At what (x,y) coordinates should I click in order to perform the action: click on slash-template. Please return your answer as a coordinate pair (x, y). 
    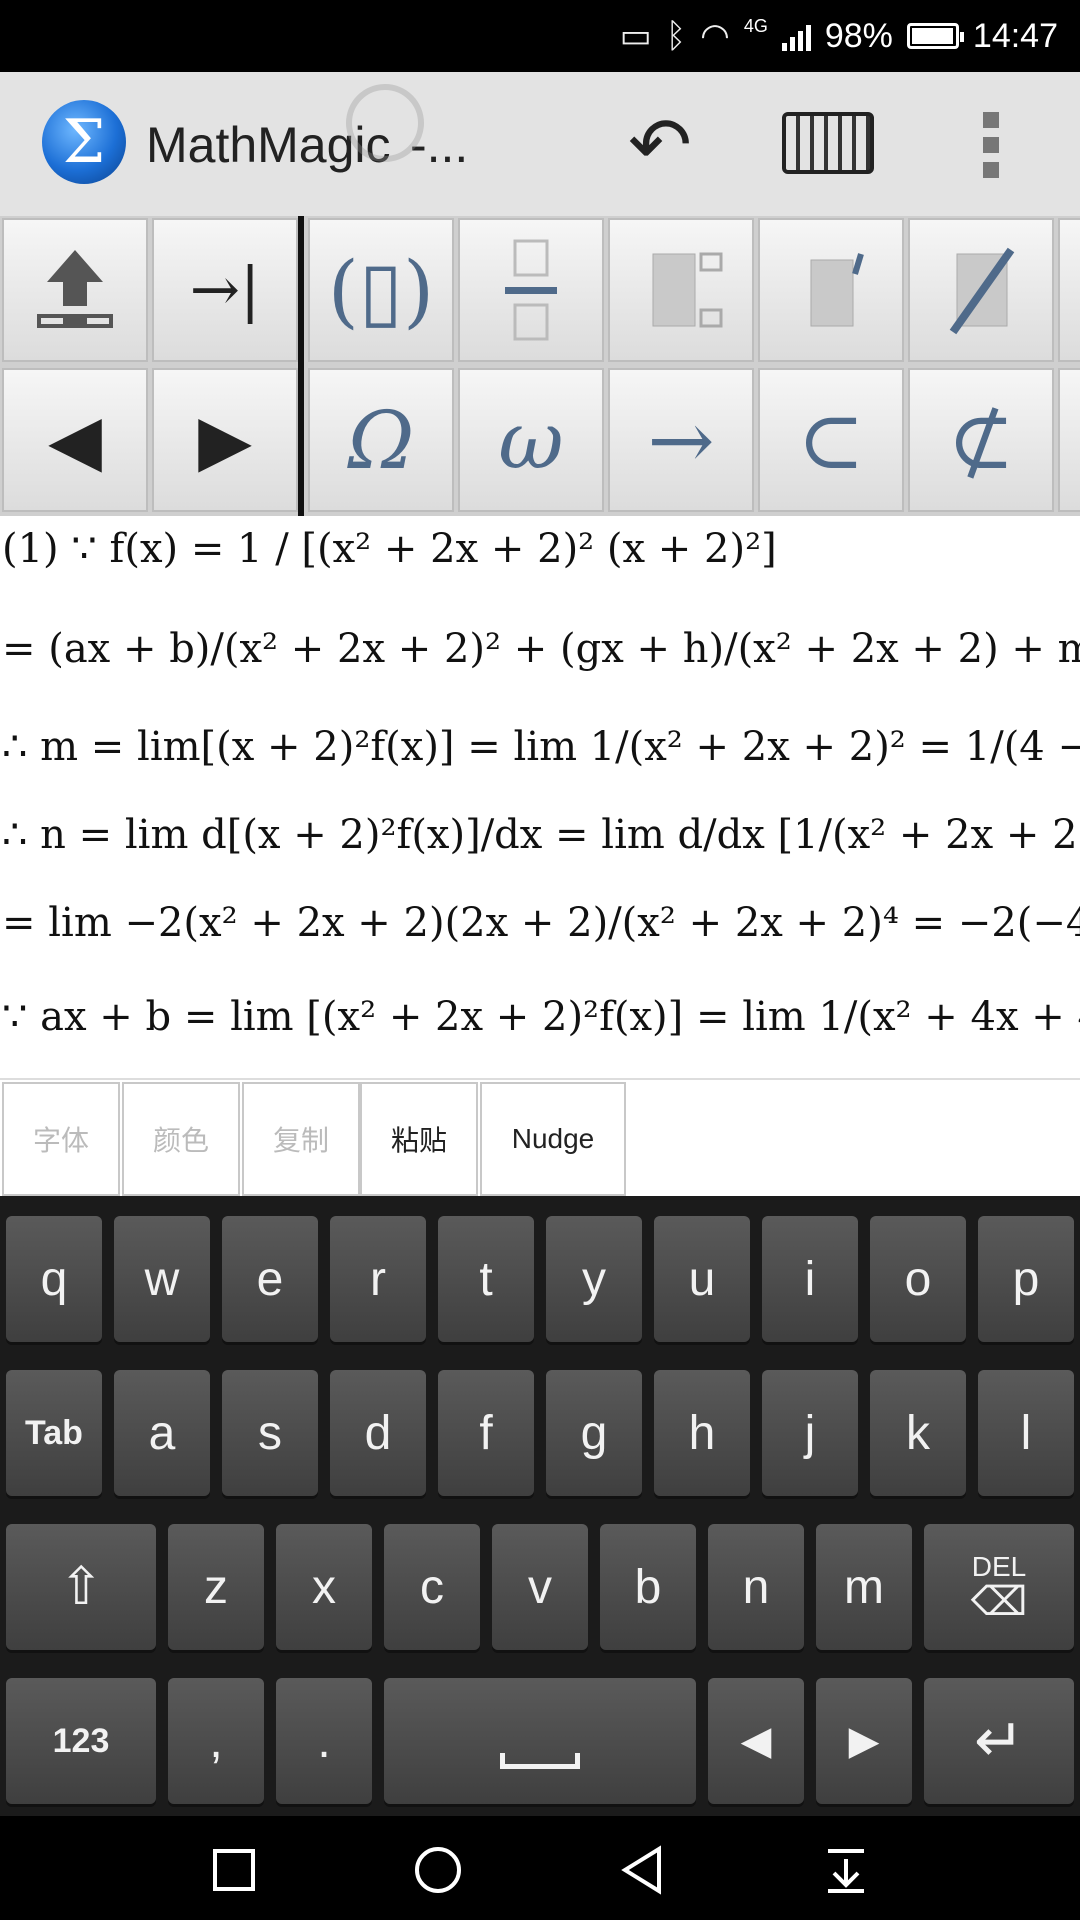
    Looking at the image, I should click on (981, 290).